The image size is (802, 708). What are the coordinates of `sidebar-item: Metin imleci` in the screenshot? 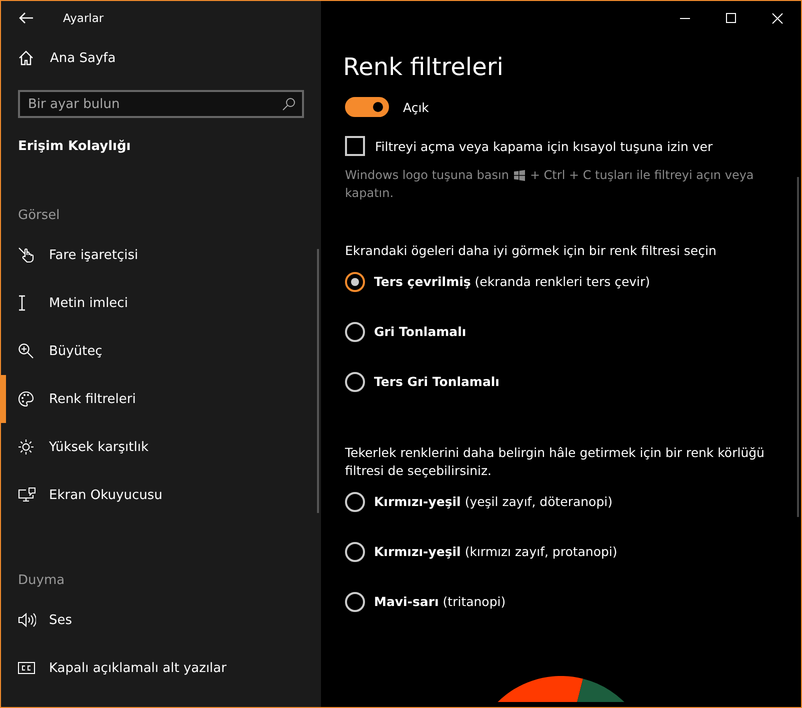 It's located at (161, 303).